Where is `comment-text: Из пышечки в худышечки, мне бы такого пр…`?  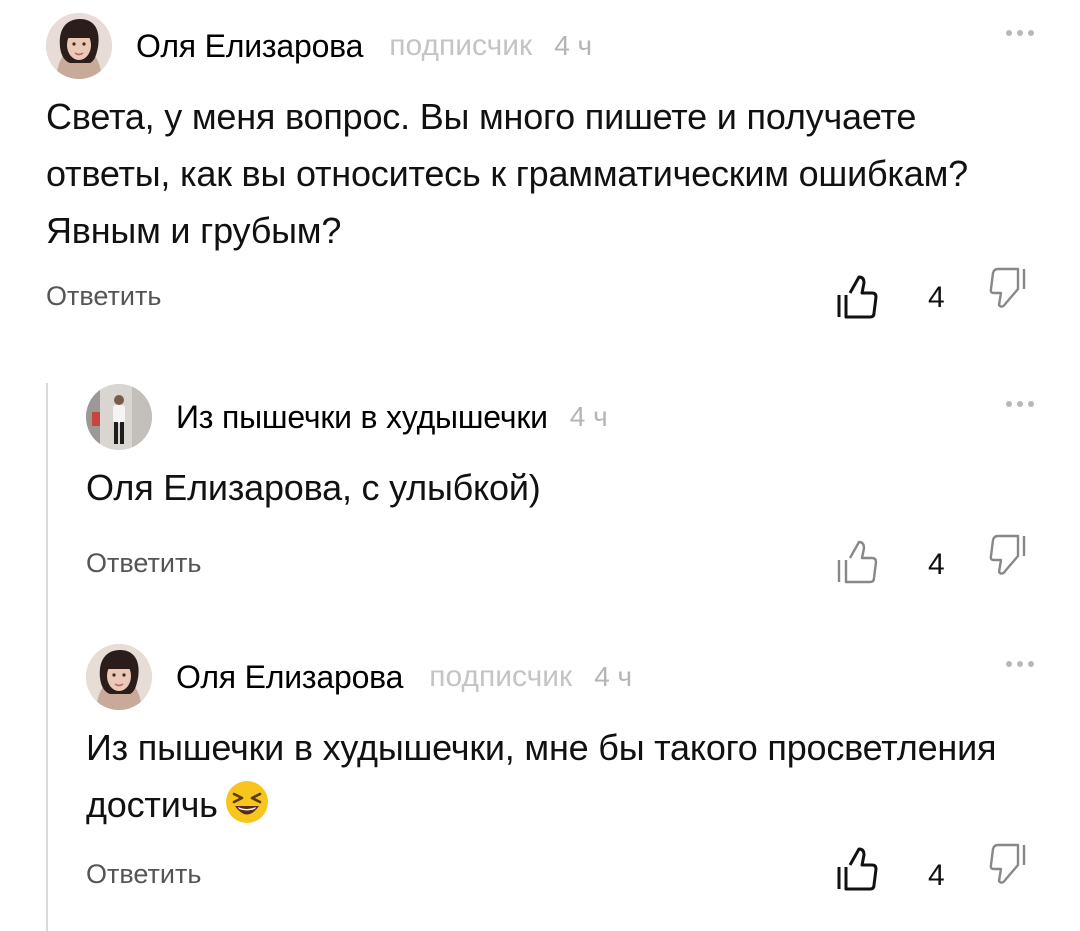 comment-text: Из пышечки в худышечки, мне бы такого пр… is located at coordinates (566, 776).